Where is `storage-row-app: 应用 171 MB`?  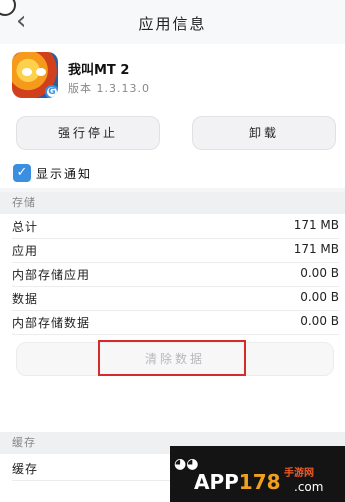
storage-row-app: 应用 171 MB is located at coordinates (175, 250).